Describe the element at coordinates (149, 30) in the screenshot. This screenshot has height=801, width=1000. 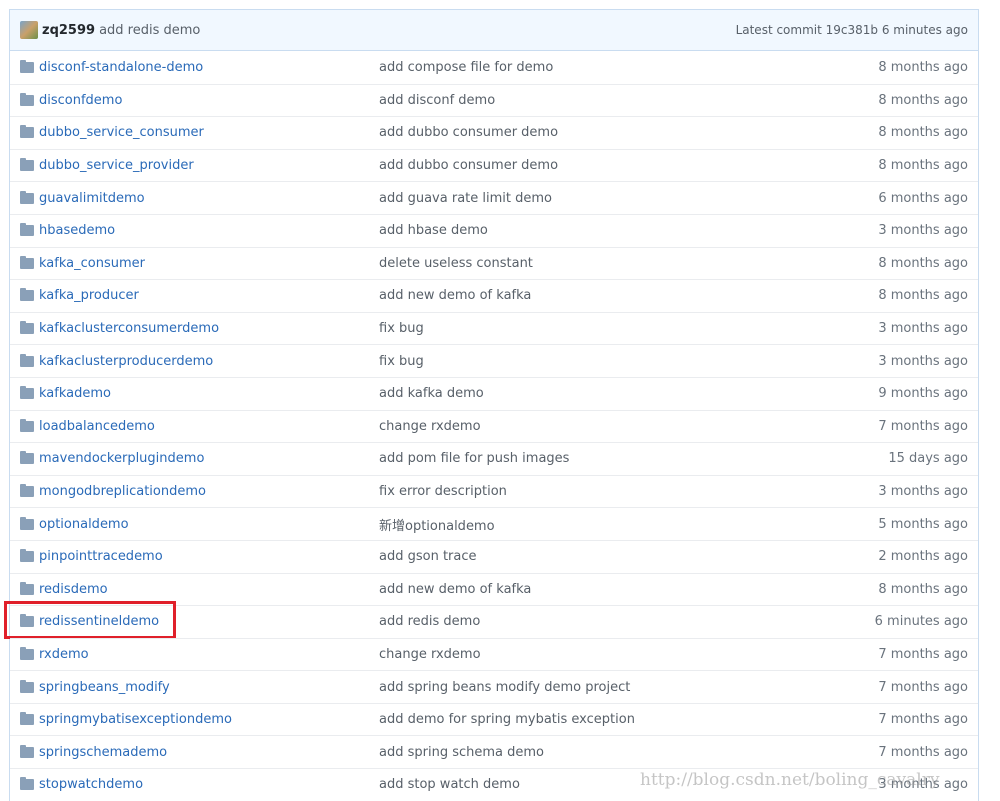
I see `commit-message: add redis demo` at that location.